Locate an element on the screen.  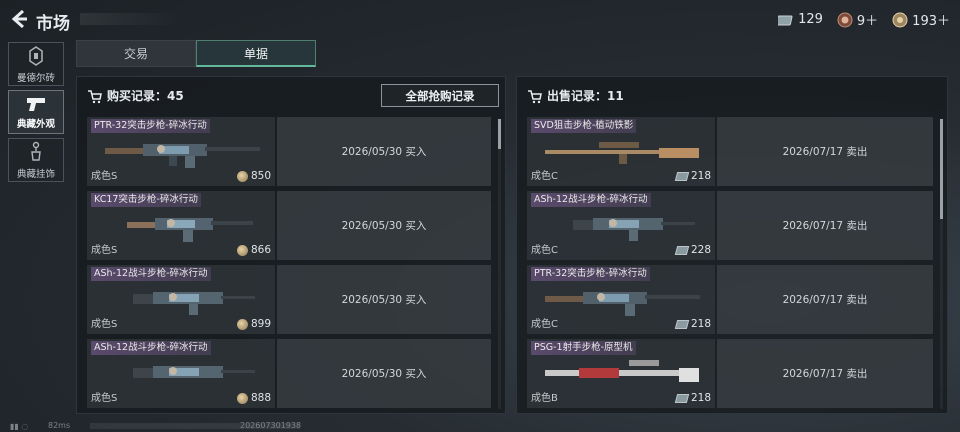
item-price: 888 is located at coordinates (253, 398).